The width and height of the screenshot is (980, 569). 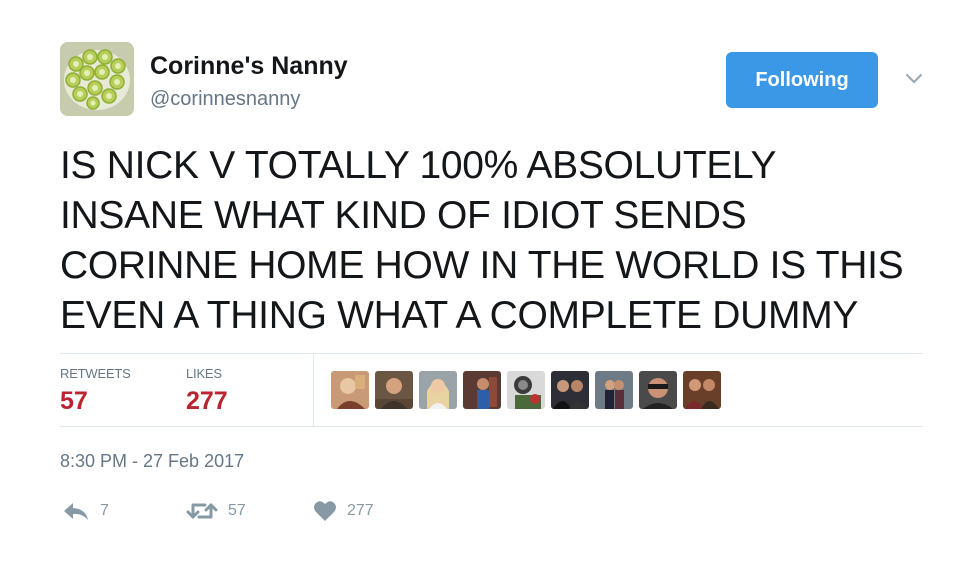 What do you see at coordinates (95, 391) in the screenshot?
I see `retweets-stat: RETWEETS 57` at bounding box center [95, 391].